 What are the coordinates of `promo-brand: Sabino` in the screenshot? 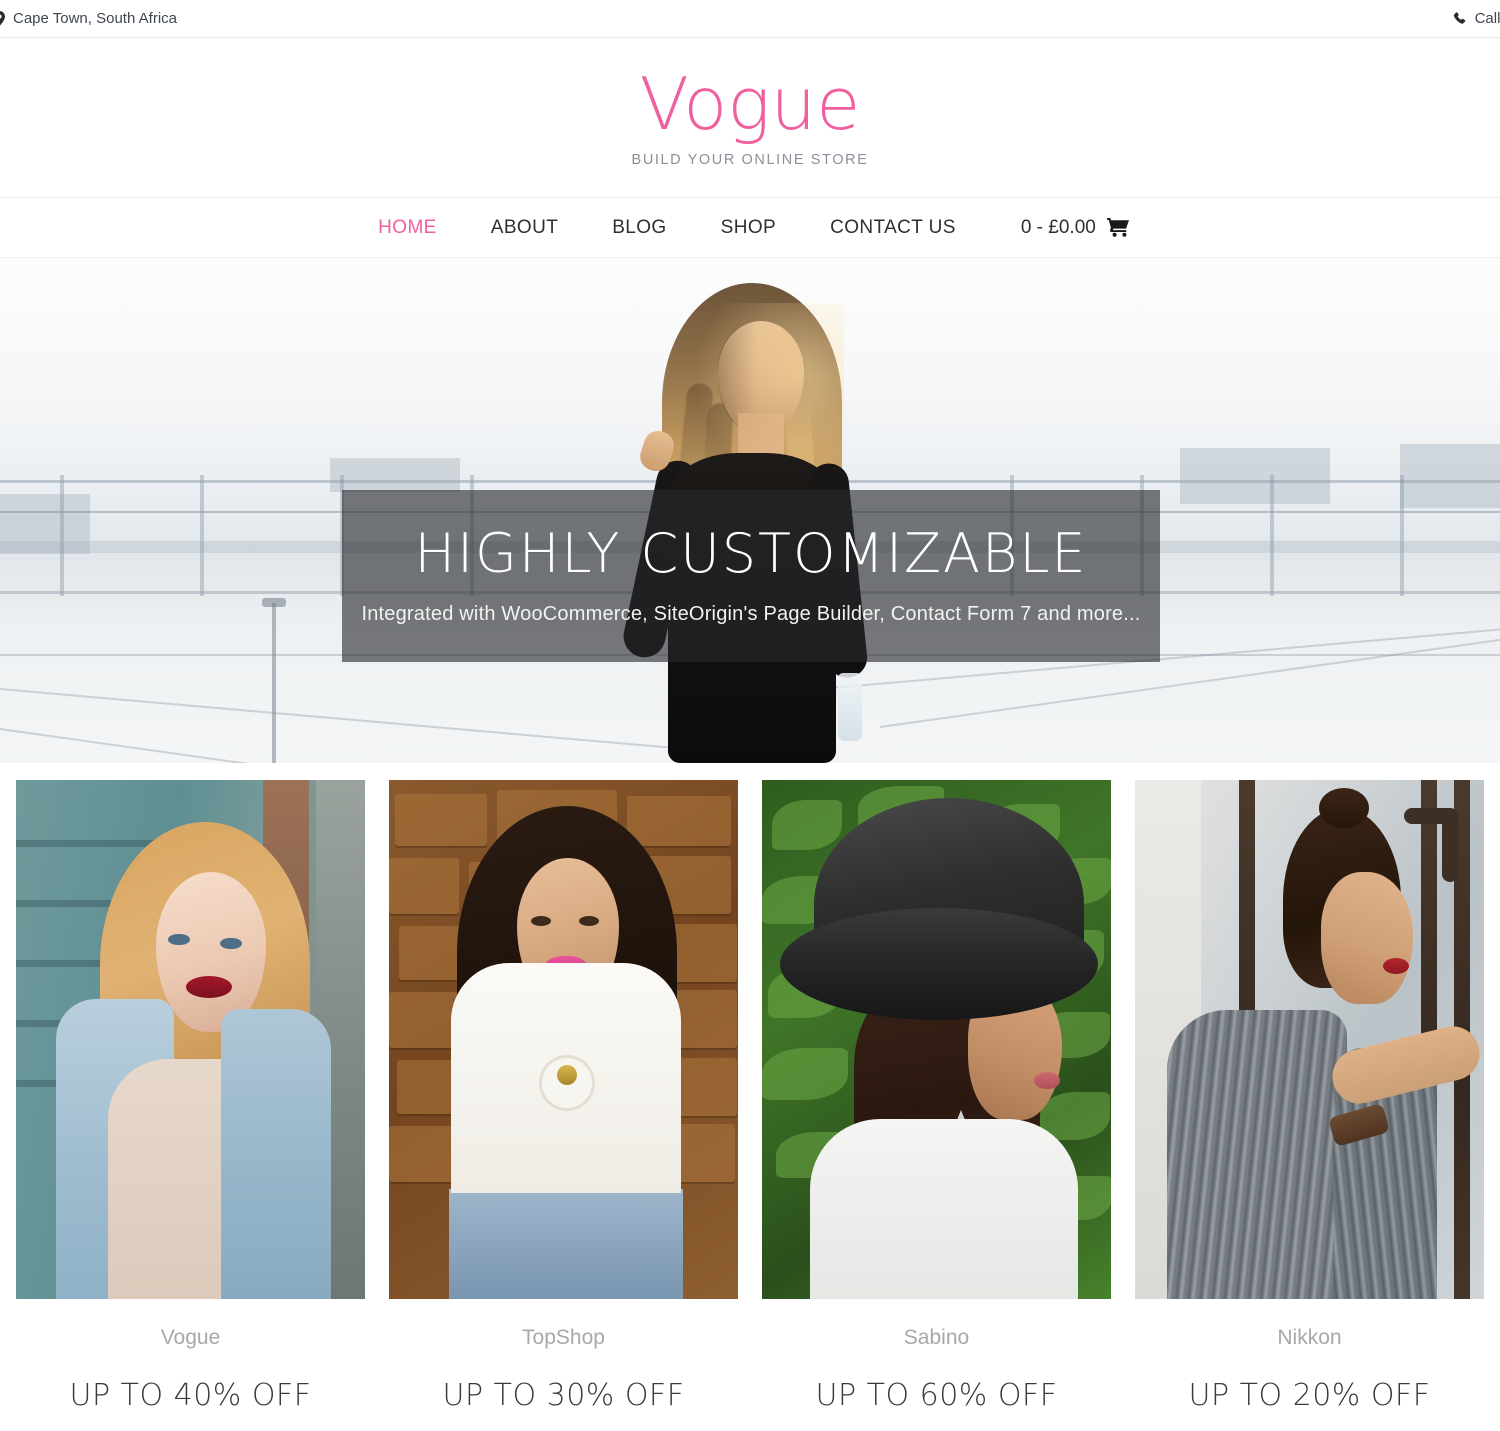 It's located at (936, 1337).